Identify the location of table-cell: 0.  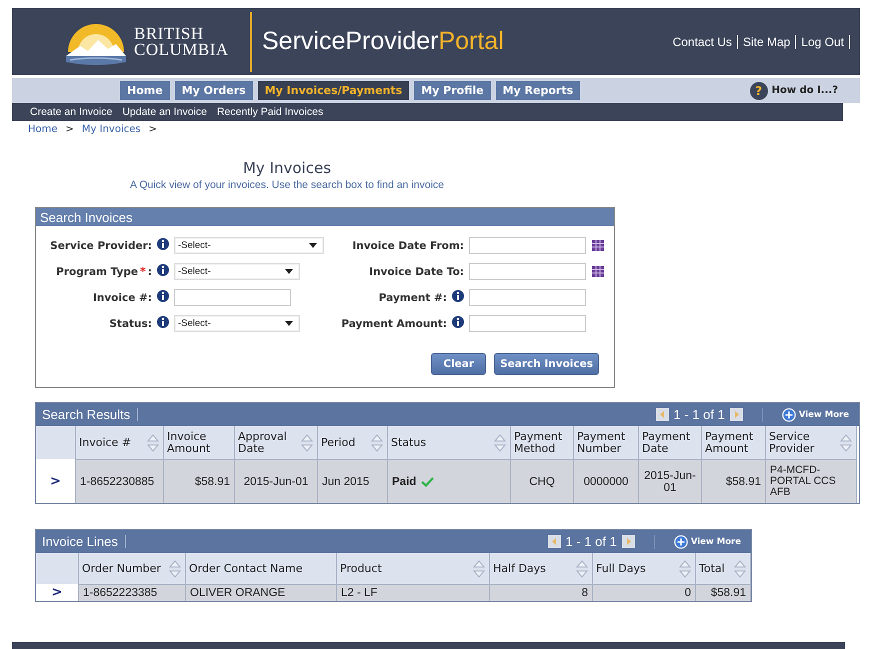
(687, 593).